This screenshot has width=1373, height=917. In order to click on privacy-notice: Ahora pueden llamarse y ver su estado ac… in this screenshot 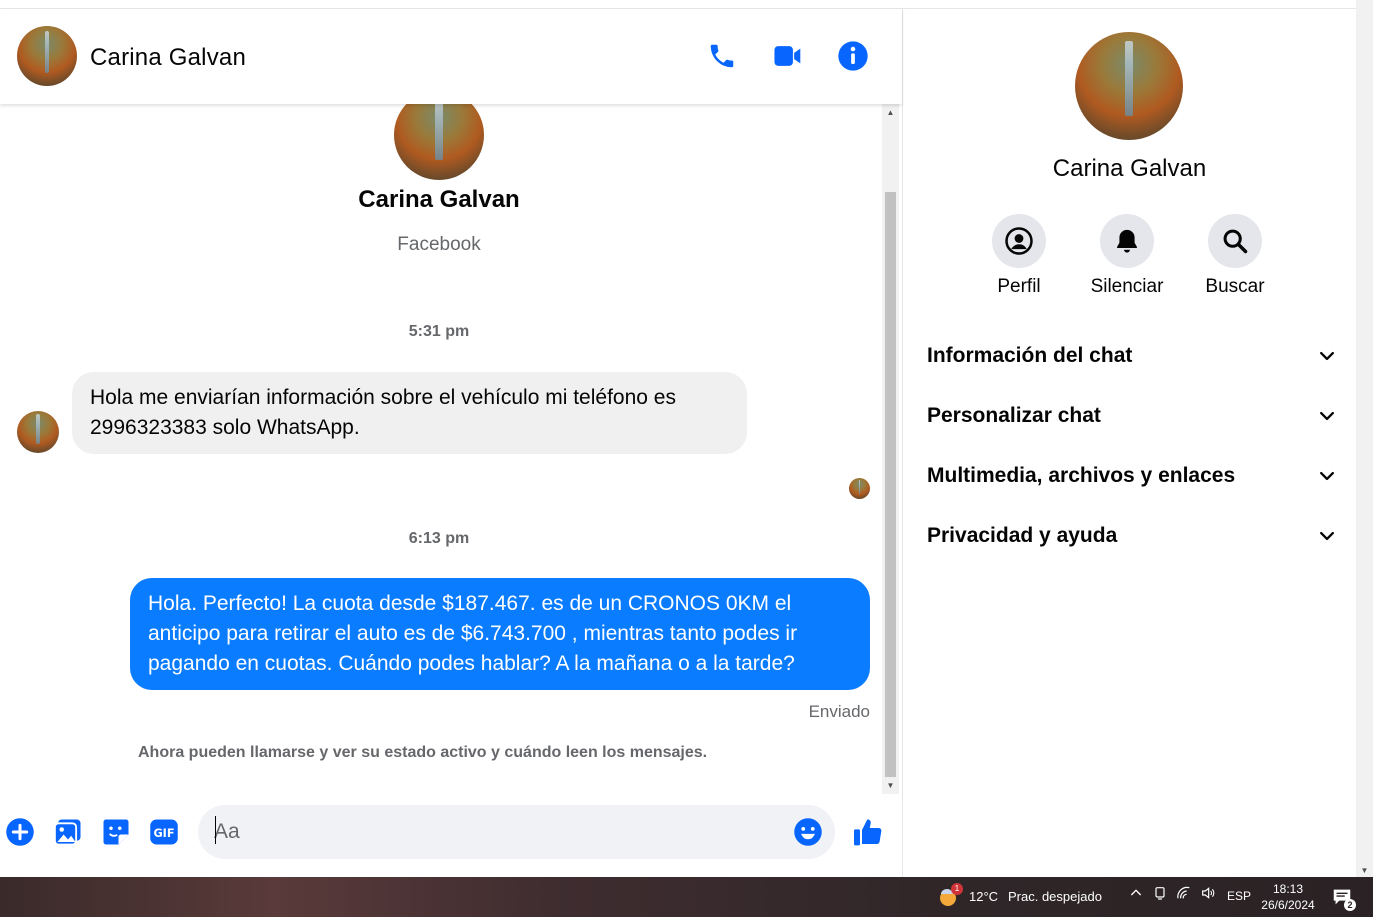, I will do `click(423, 752)`.